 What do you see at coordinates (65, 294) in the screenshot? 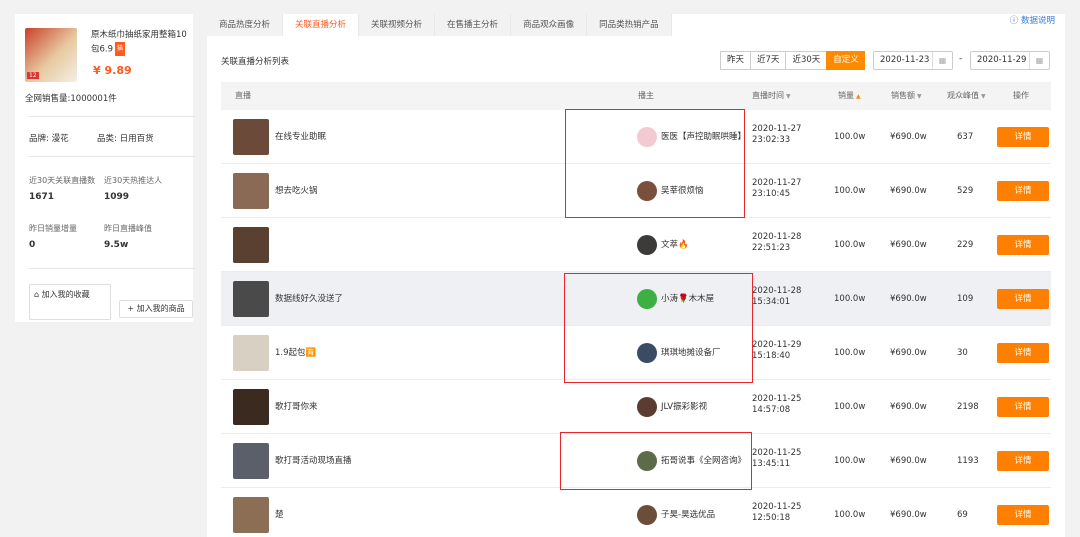
I see `add-to-favorites-label: 加入我的收藏` at bounding box center [65, 294].